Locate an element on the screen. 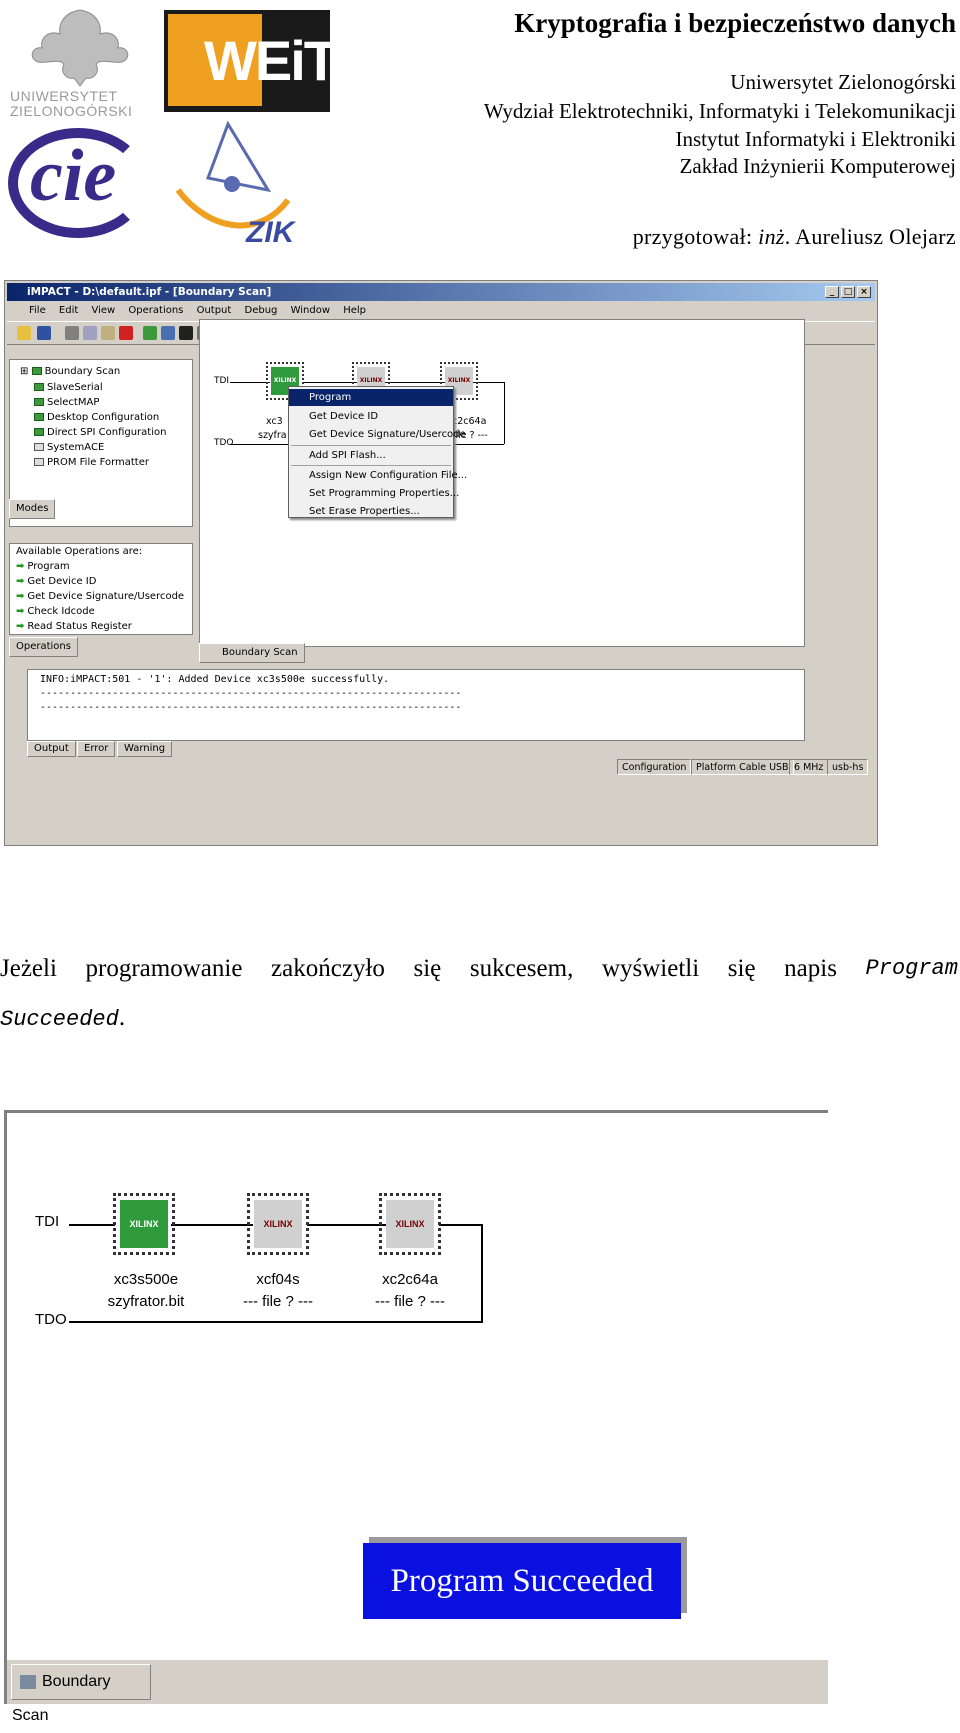  tab-operations: Operations is located at coordinates (43, 647).